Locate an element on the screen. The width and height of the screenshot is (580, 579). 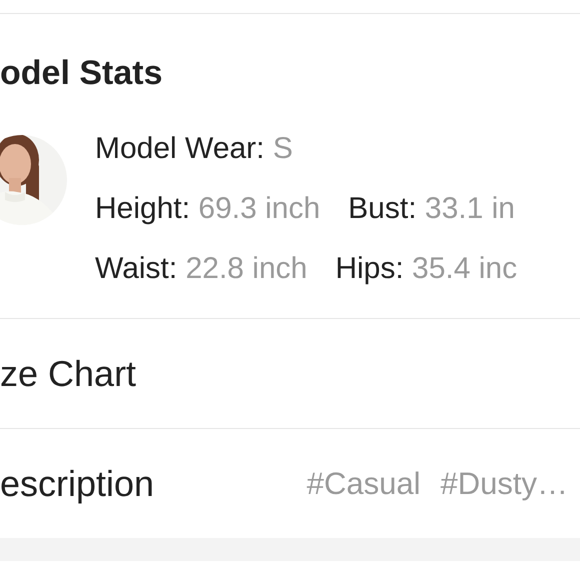
stat-label: Hips: is located at coordinates (369, 268).